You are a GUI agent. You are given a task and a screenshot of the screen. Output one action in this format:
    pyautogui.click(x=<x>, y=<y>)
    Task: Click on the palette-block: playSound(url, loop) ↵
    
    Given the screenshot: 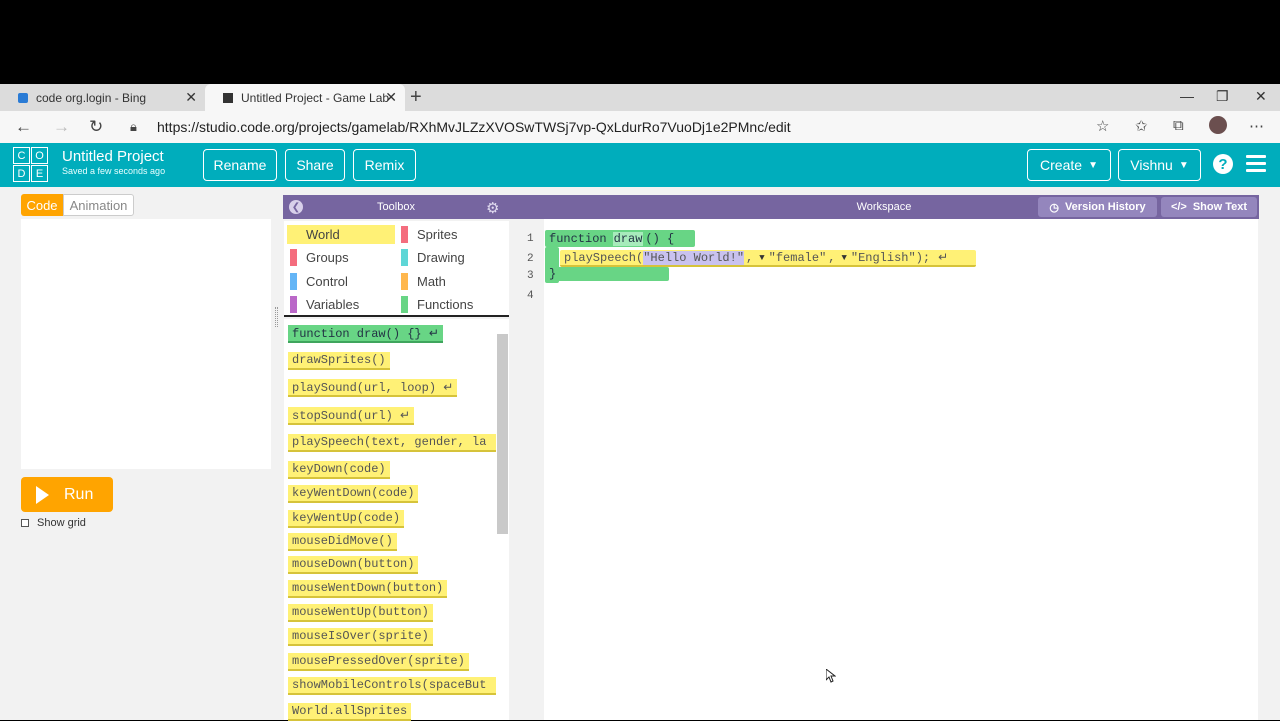 What is the action you would take?
    pyautogui.click(x=373, y=388)
    